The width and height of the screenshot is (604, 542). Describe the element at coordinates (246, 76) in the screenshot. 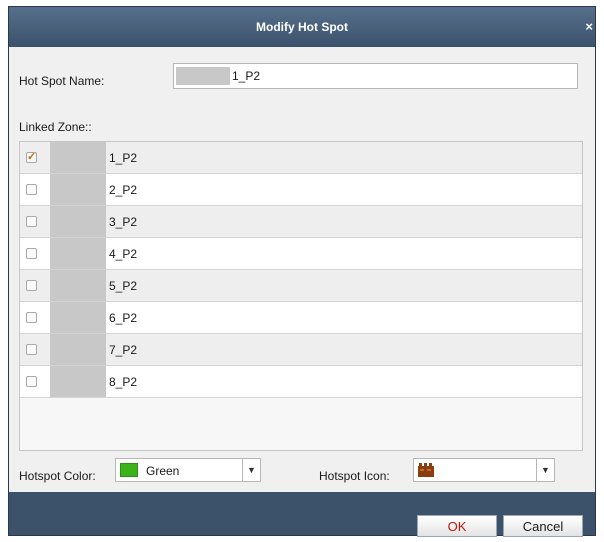

I see `hot-spot-name-value: 1_P2` at that location.